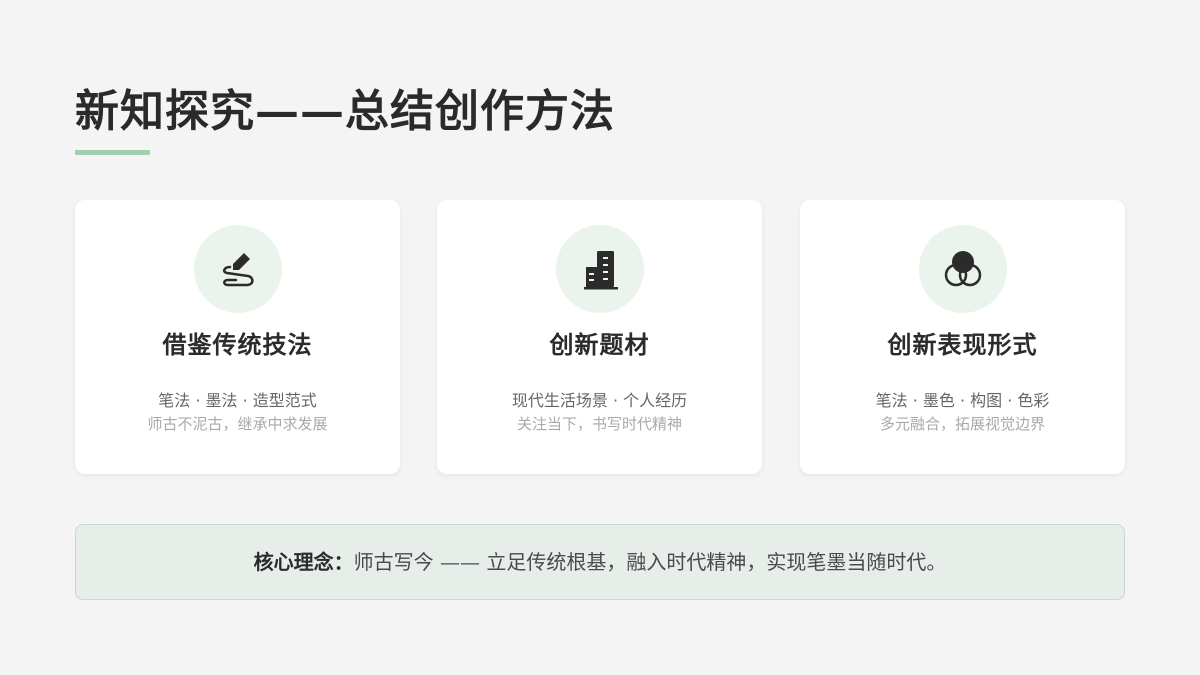 This screenshot has width=1200, height=675. I want to click on overlapping-circles-icon, so click(963, 269).